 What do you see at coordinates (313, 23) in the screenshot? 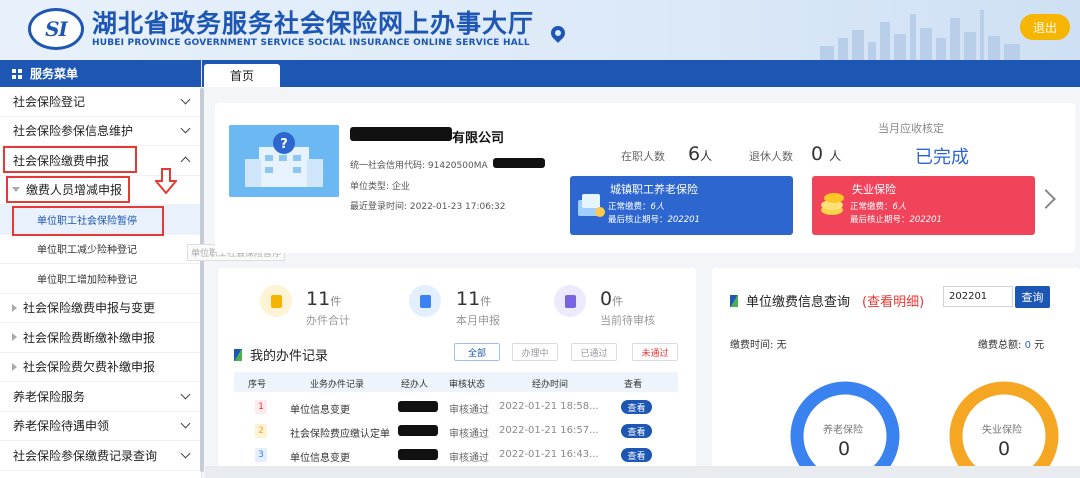
I see `site-title: 湖北省政务服务社会保险网上办事大厅` at bounding box center [313, 23].